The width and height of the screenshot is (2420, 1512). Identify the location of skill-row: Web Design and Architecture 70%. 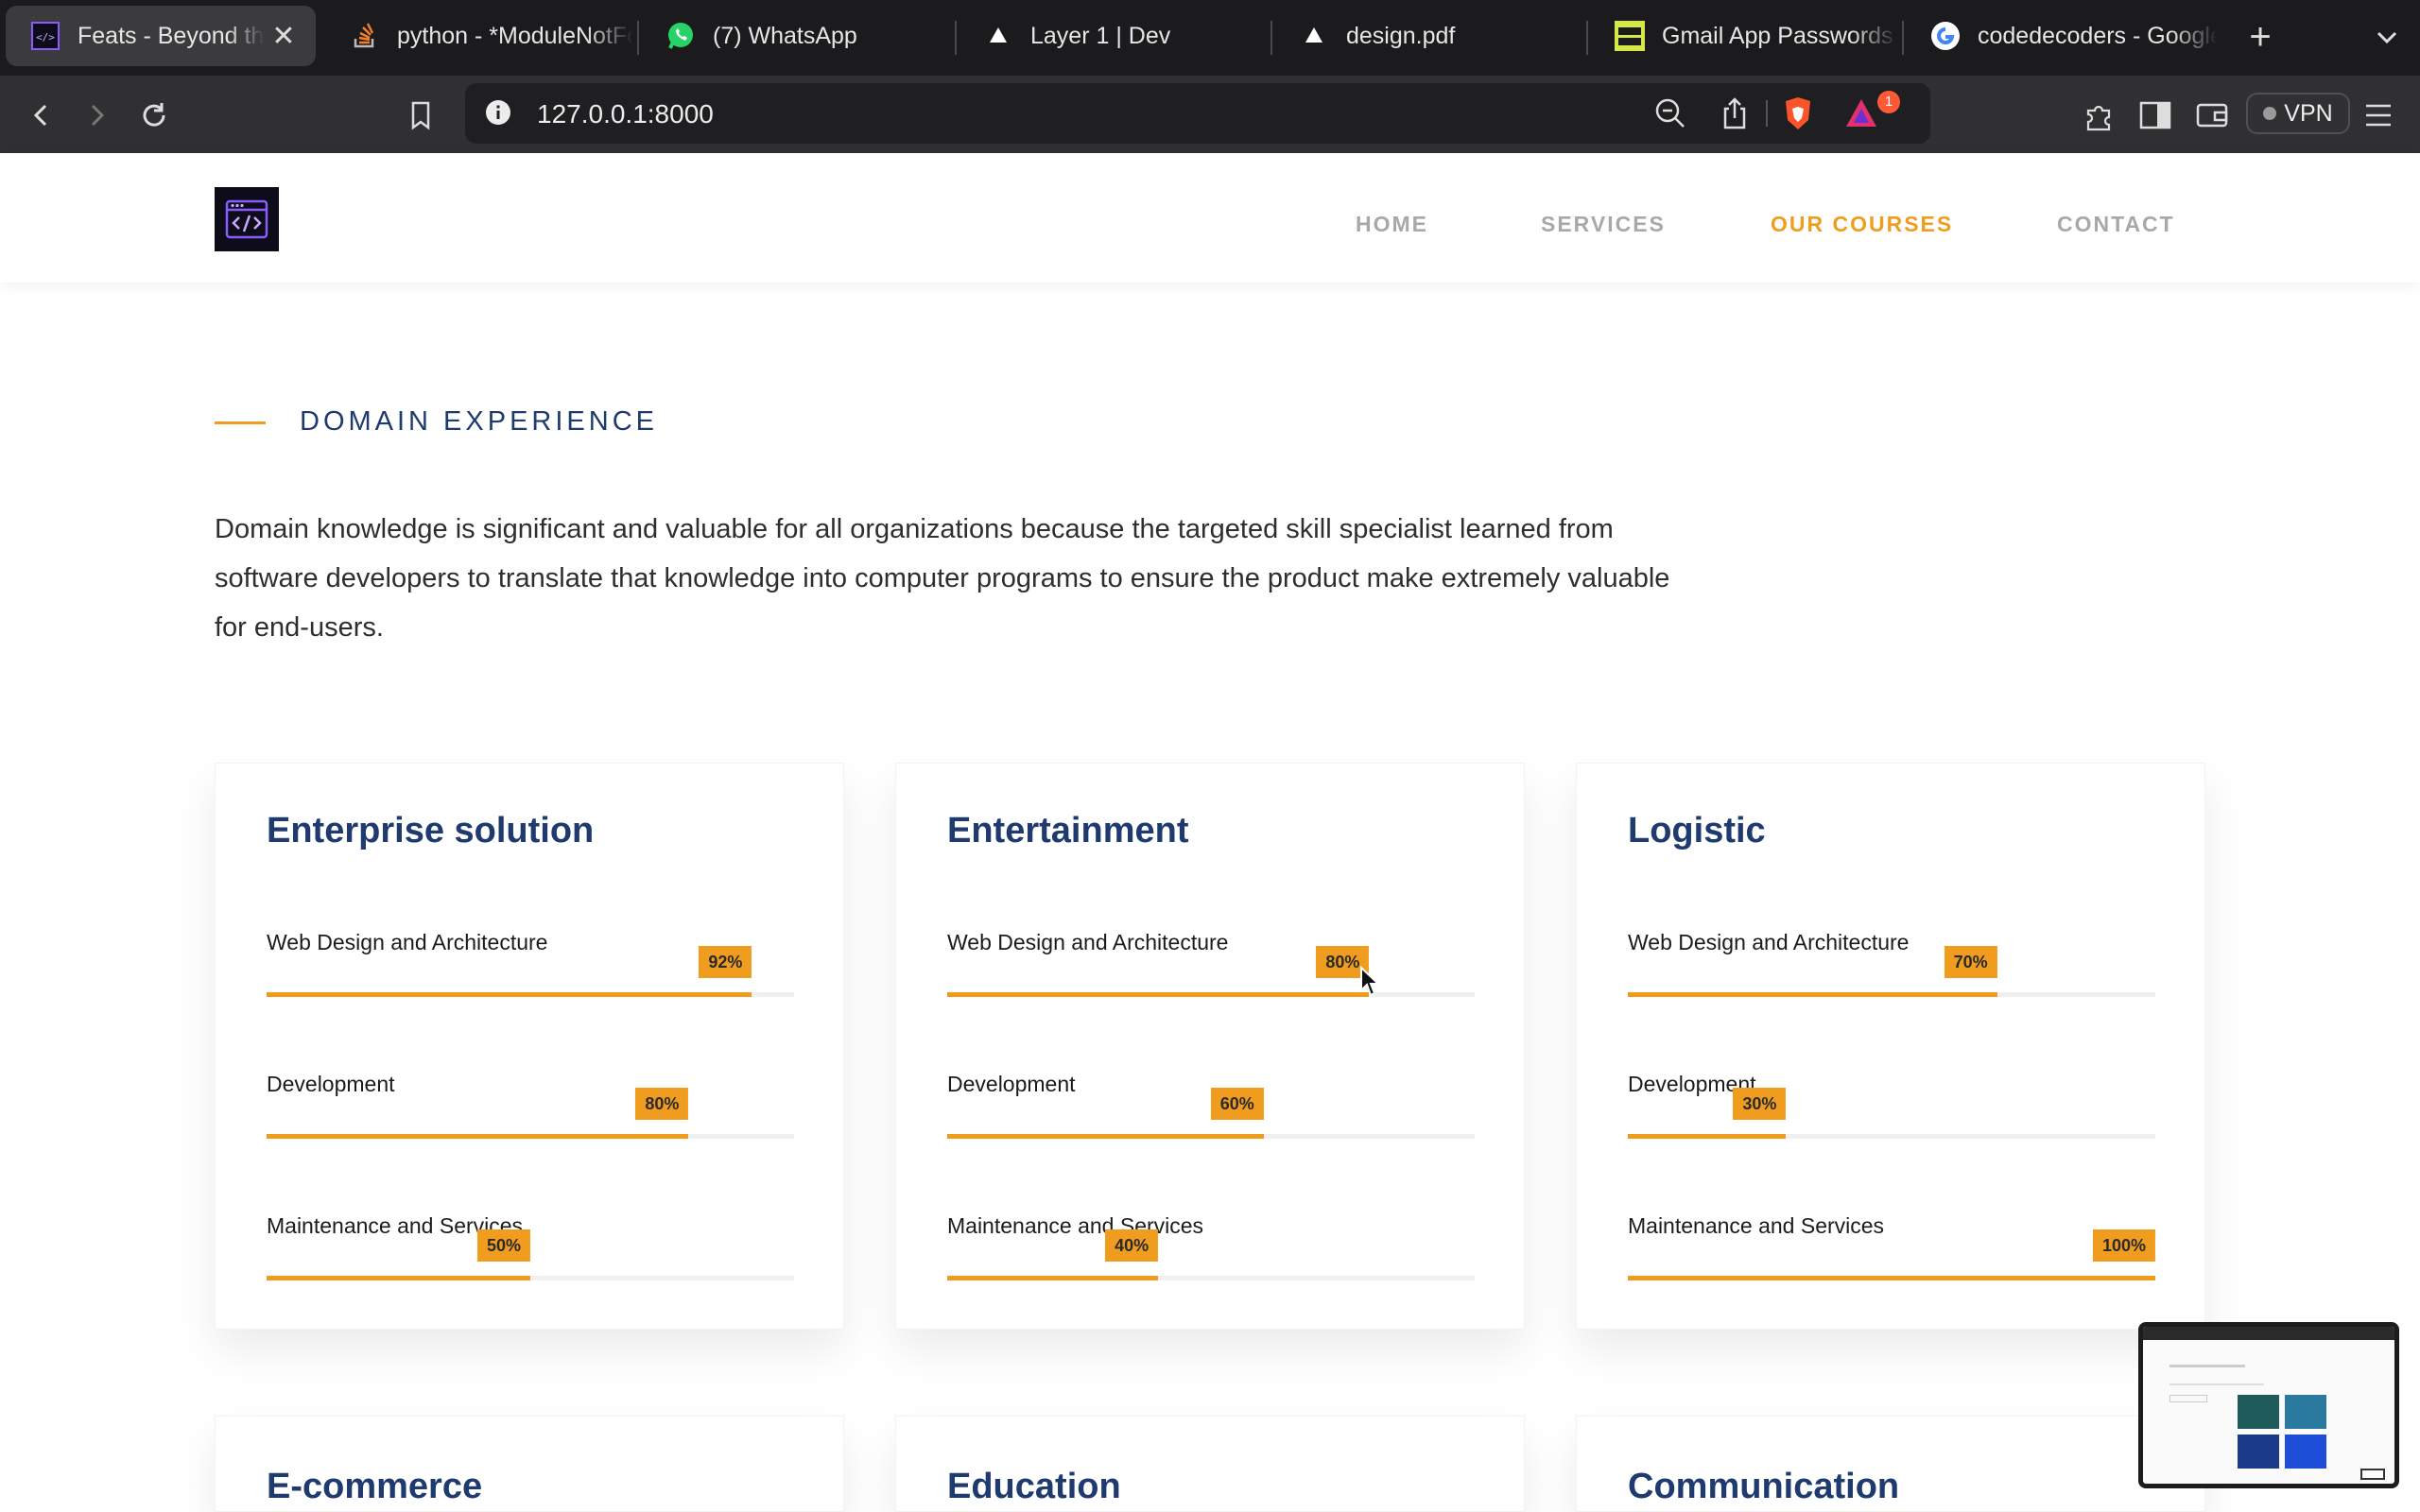
(1891, 967).